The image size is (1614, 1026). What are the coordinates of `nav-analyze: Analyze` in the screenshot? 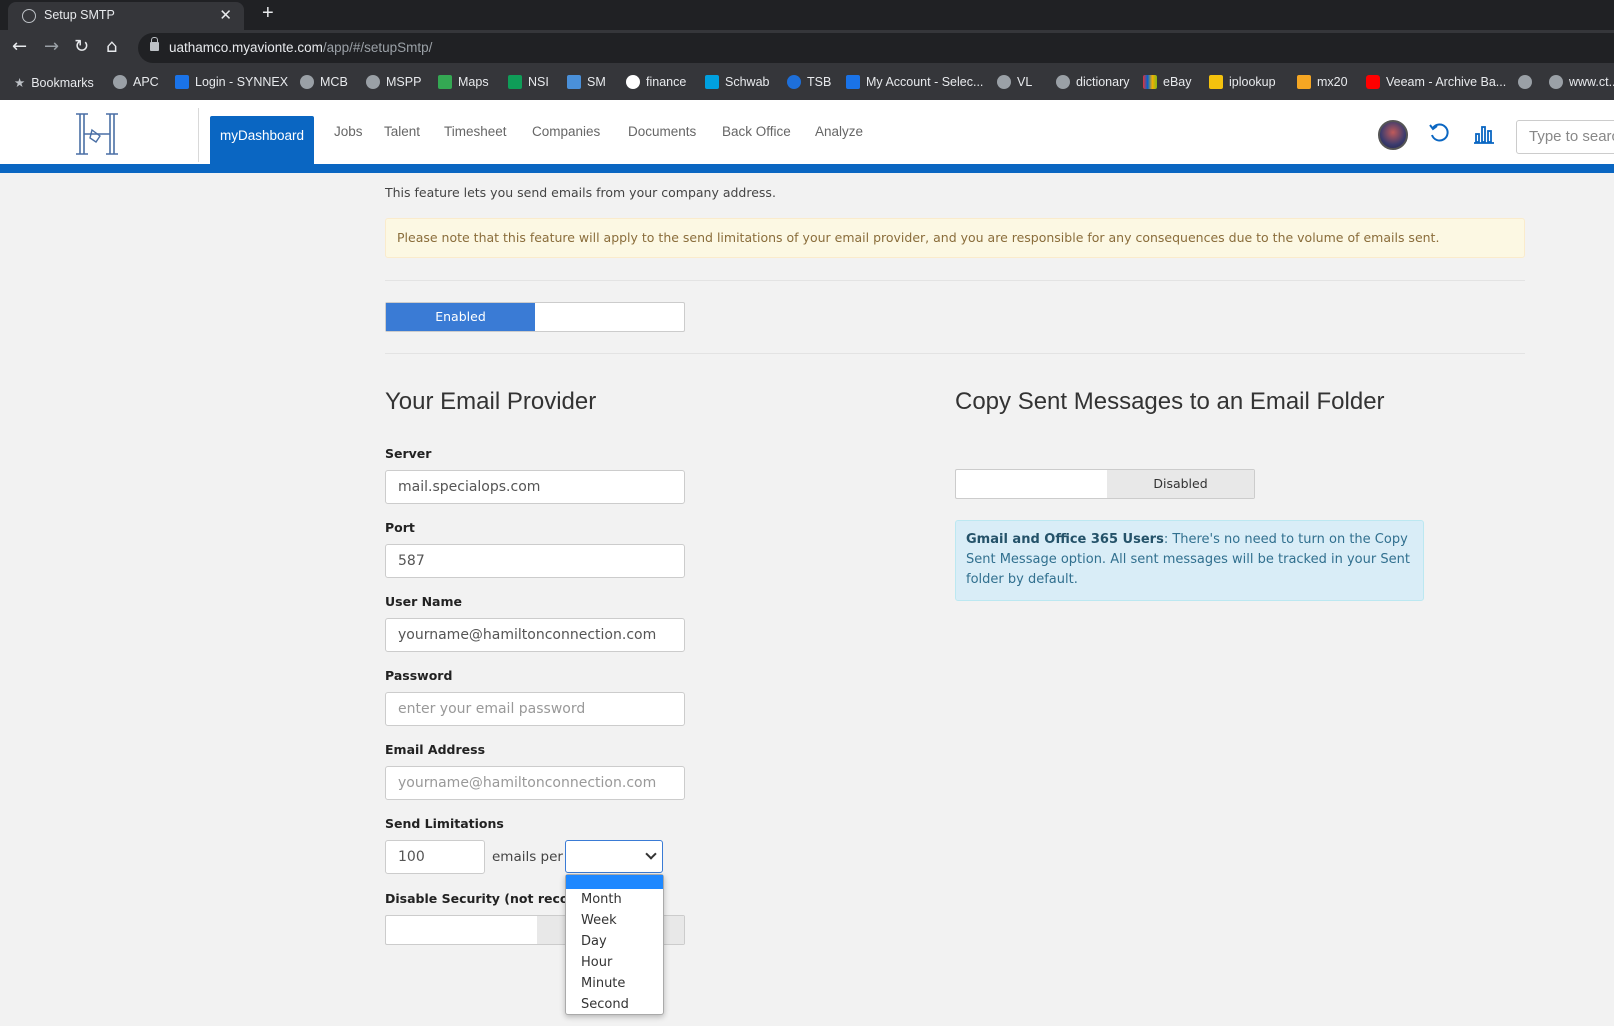 It's located at (839, 132).